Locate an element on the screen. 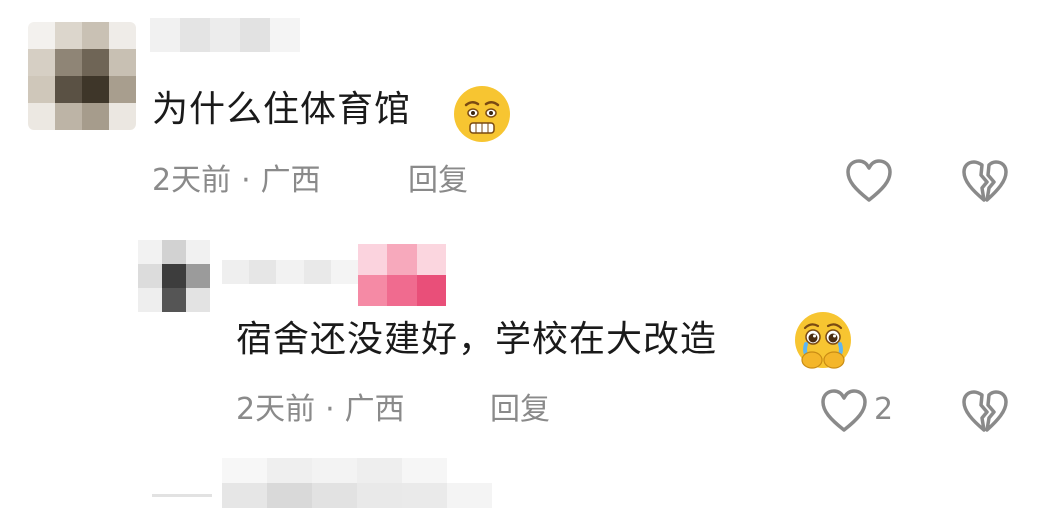 This screenshot has width=1041, height=508. like-count: 2 is located at coordinates (884, 409).